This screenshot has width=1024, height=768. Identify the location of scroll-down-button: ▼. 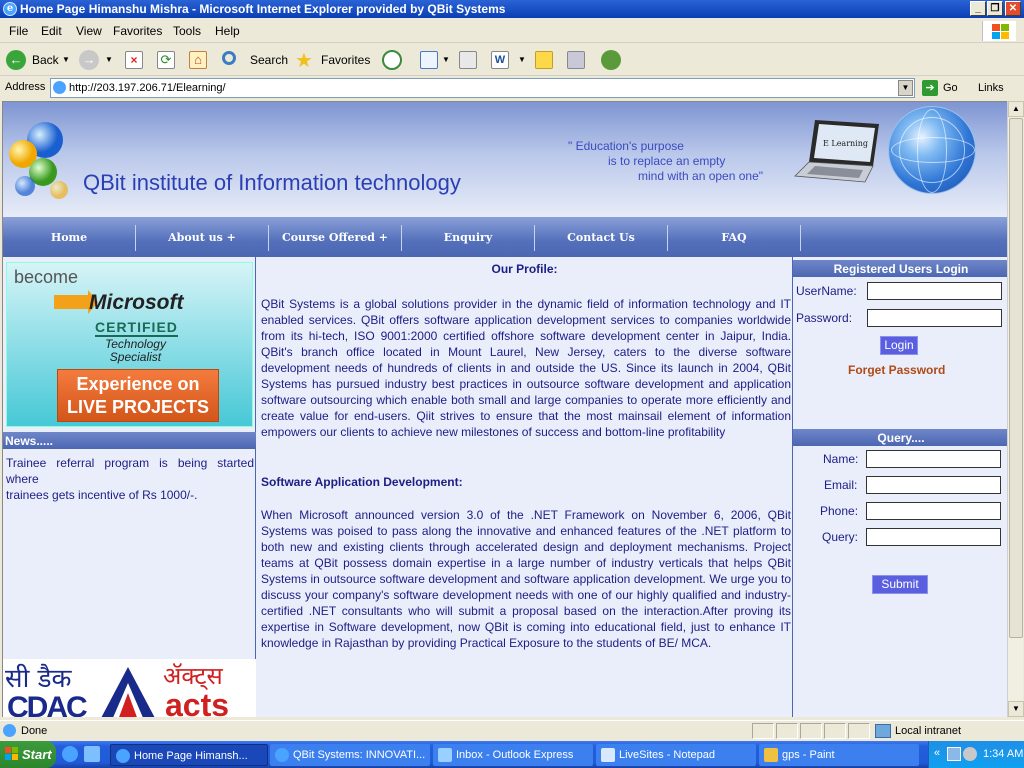
(1016, 709).